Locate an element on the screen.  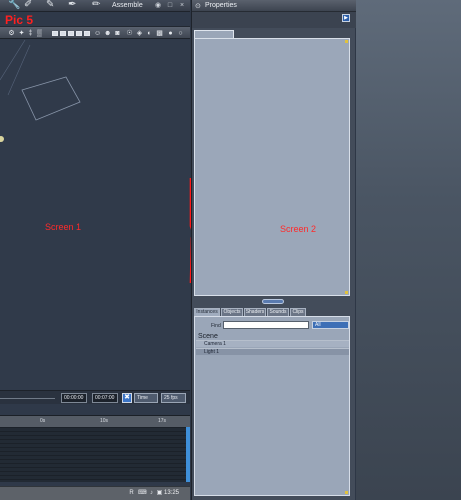
pen-icon: ✎ is located at coordinates (51, 5).